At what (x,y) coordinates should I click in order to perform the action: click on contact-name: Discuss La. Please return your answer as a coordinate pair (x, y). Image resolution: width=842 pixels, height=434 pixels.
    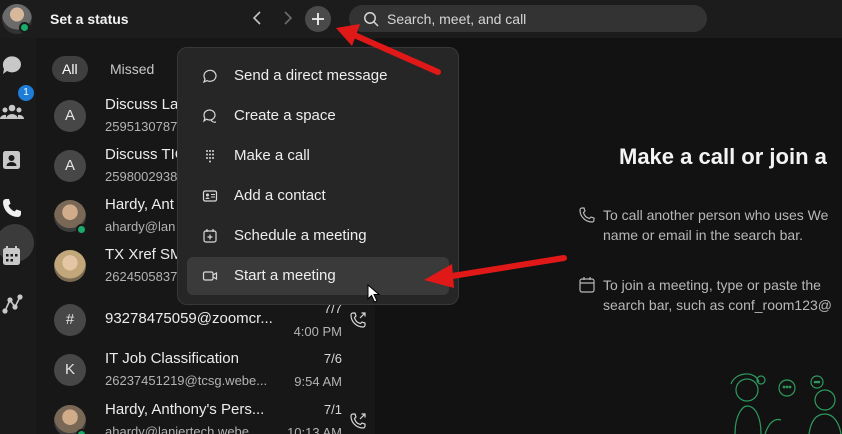
    Looking at the image, I should click on (142, 104).